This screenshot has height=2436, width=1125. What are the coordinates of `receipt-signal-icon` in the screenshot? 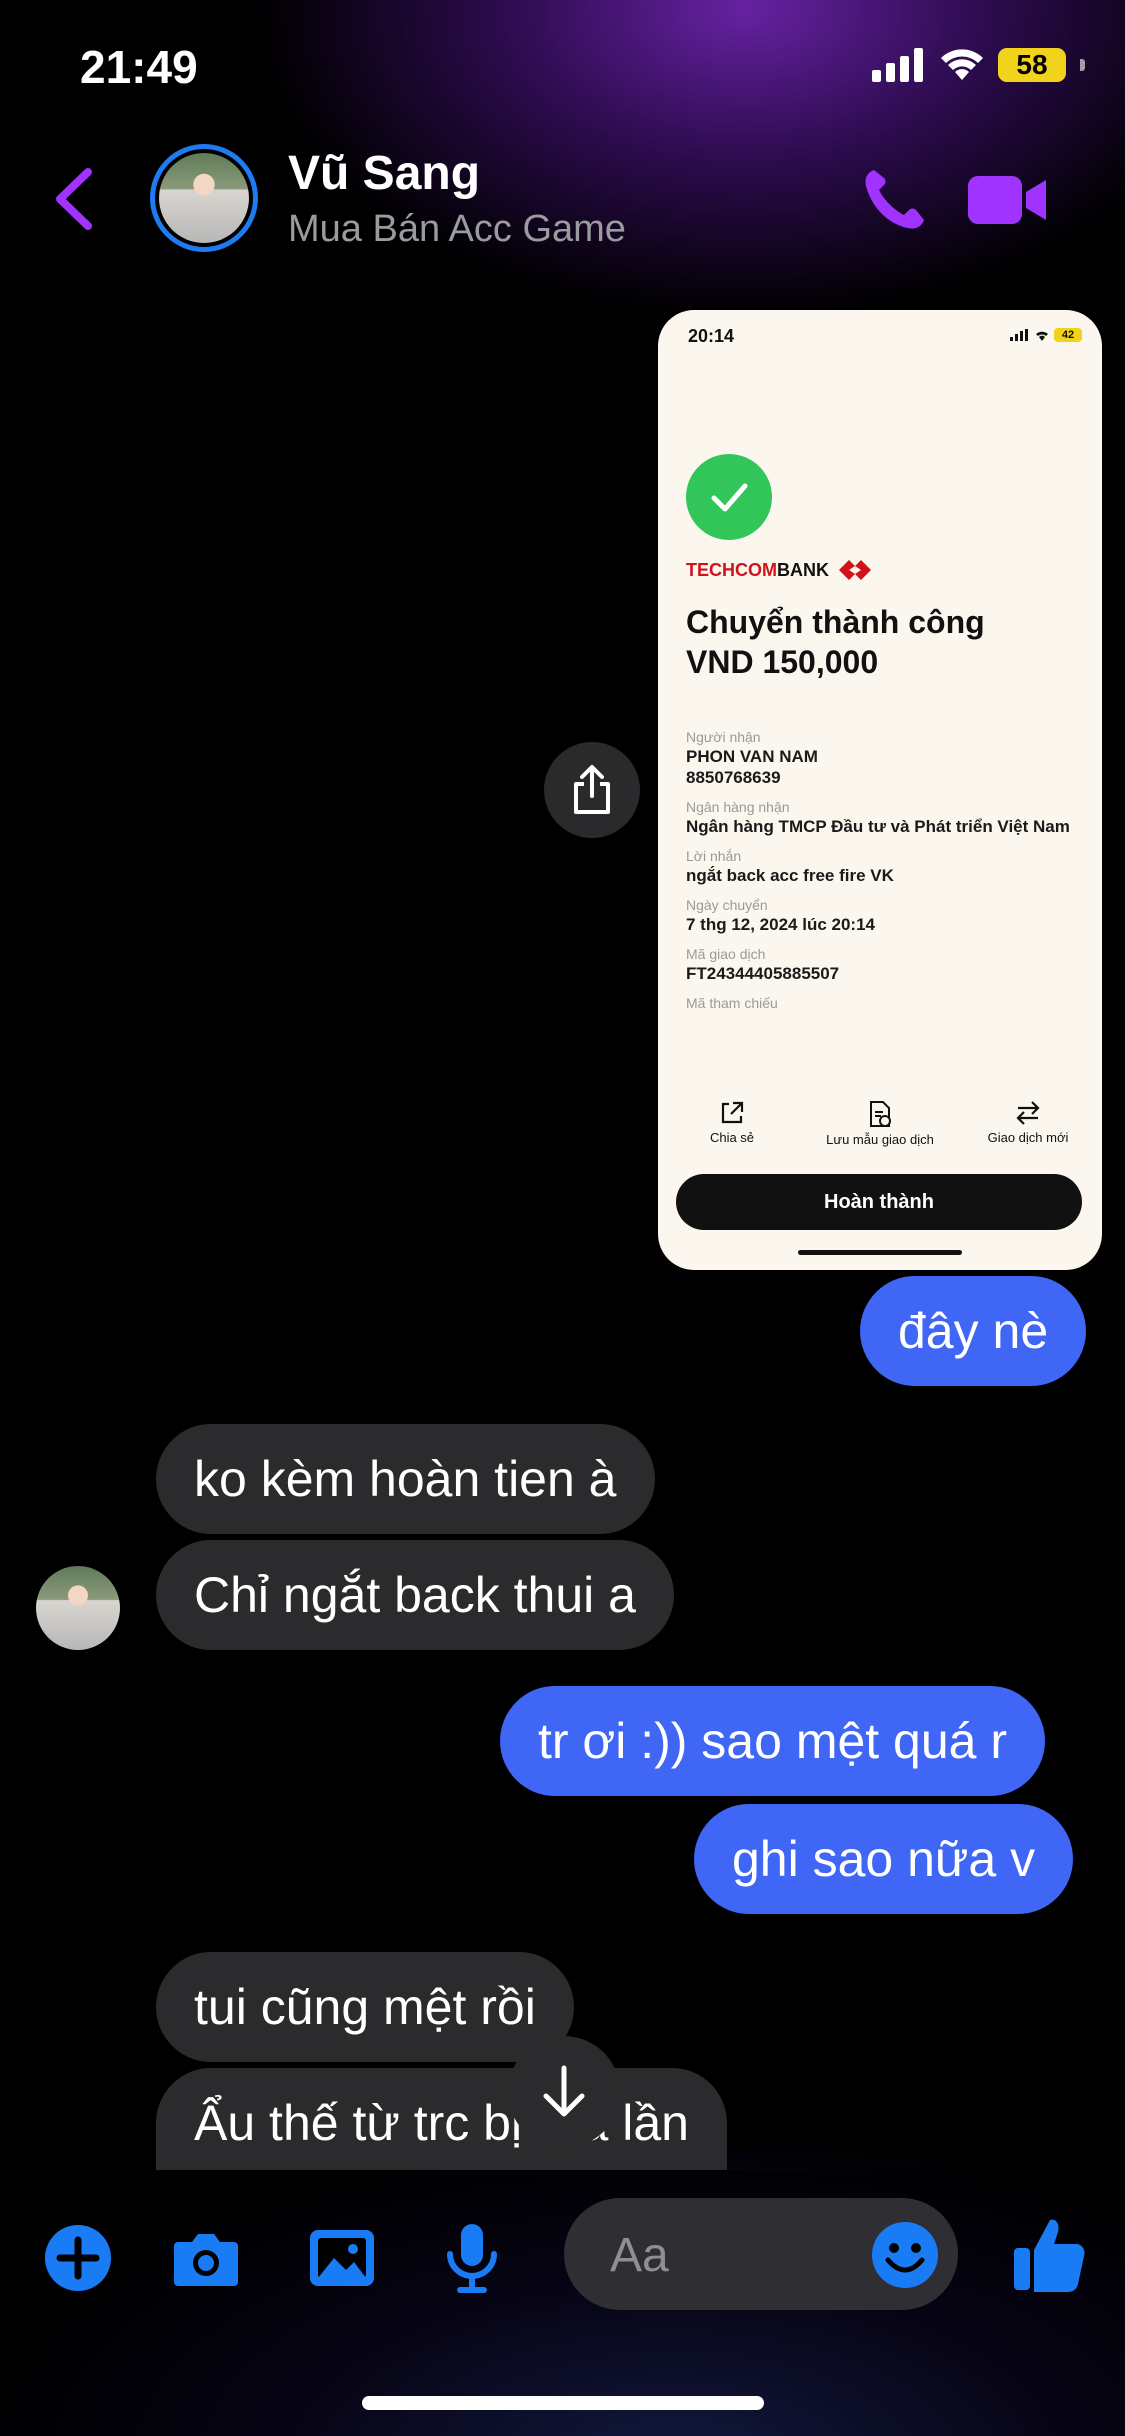 It's located at (1019, 335).